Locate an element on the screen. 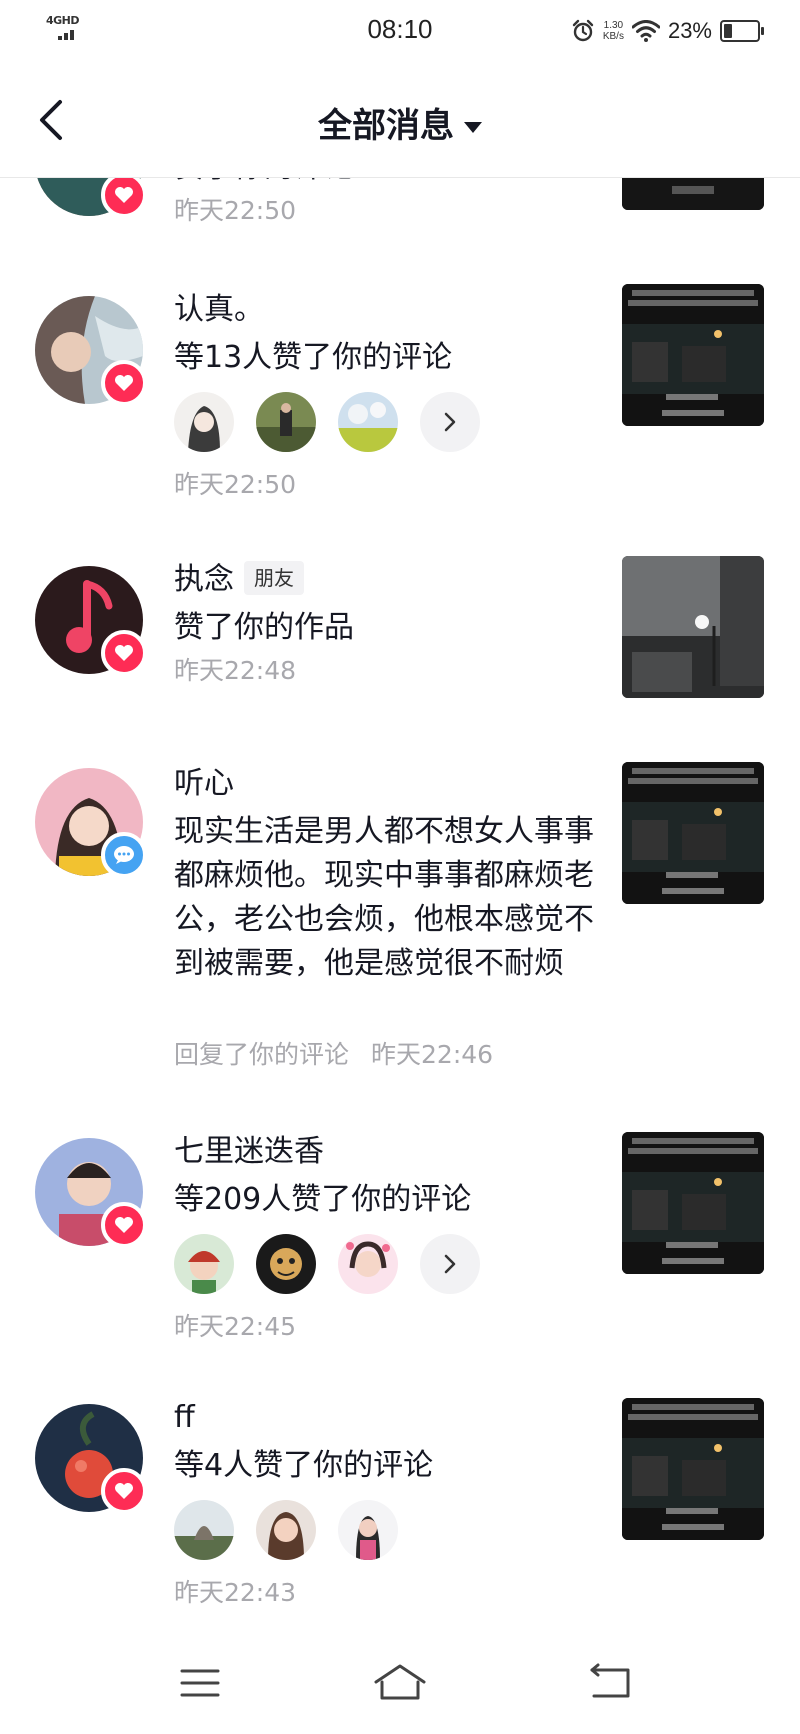 The height and width of the screenshot is (1734, 800). message-action: 赞了你的作品 is located at coordinates (264, 627).